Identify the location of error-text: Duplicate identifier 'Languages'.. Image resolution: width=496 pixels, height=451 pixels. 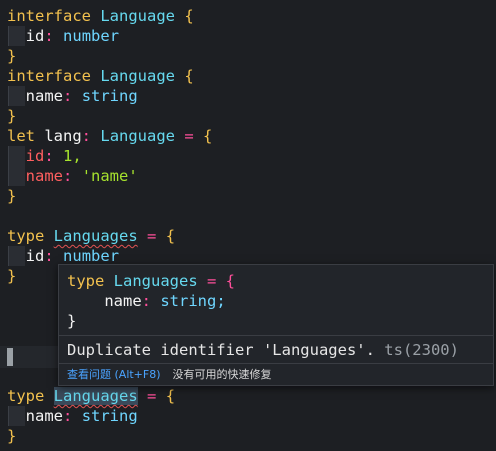
(221, 350).